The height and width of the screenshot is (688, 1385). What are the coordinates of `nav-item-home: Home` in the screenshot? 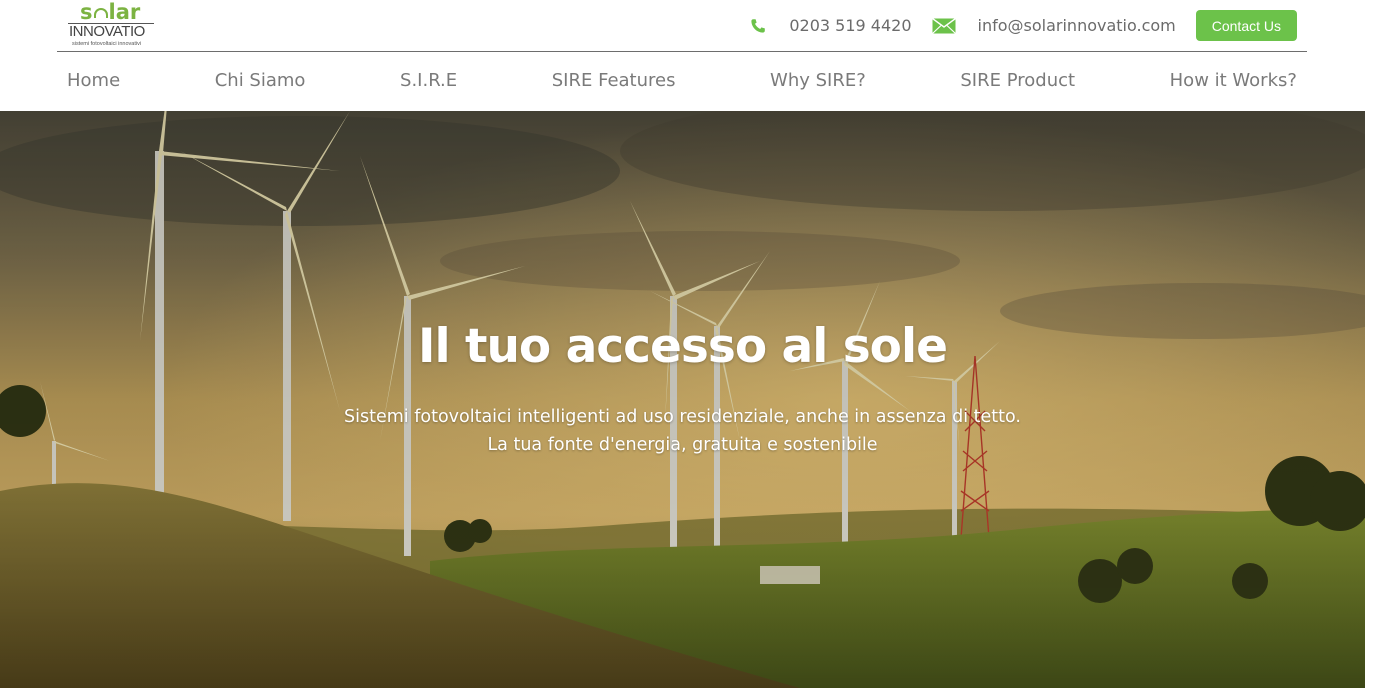 It's located at (93, 80).